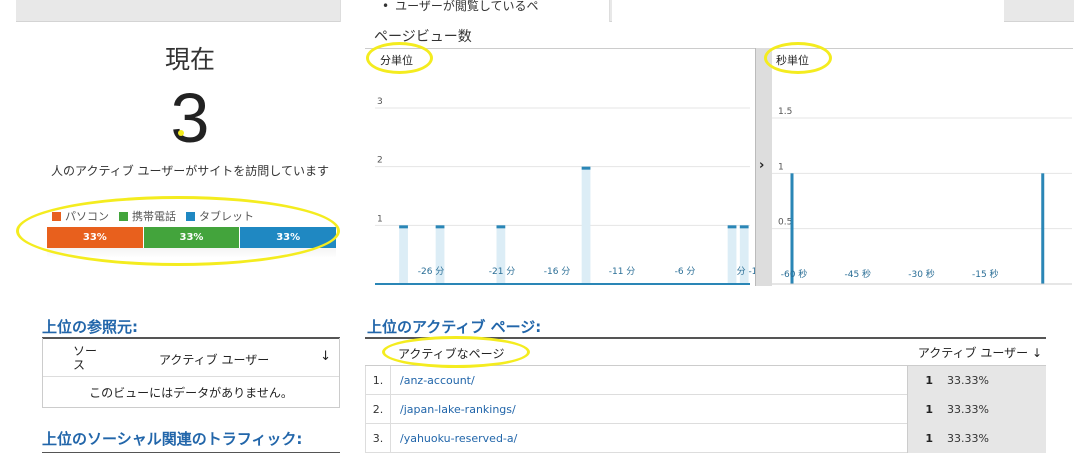  What do you see at coordinates (95, 237) in the screenshot?
I see `device-segment-desktop: 33%` at bounding box center [95, 237].